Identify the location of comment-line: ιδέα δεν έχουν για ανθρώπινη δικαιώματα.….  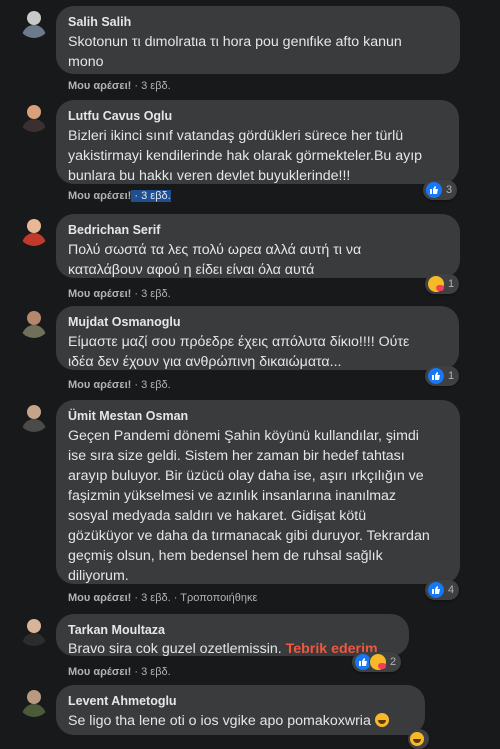
(205, 362).